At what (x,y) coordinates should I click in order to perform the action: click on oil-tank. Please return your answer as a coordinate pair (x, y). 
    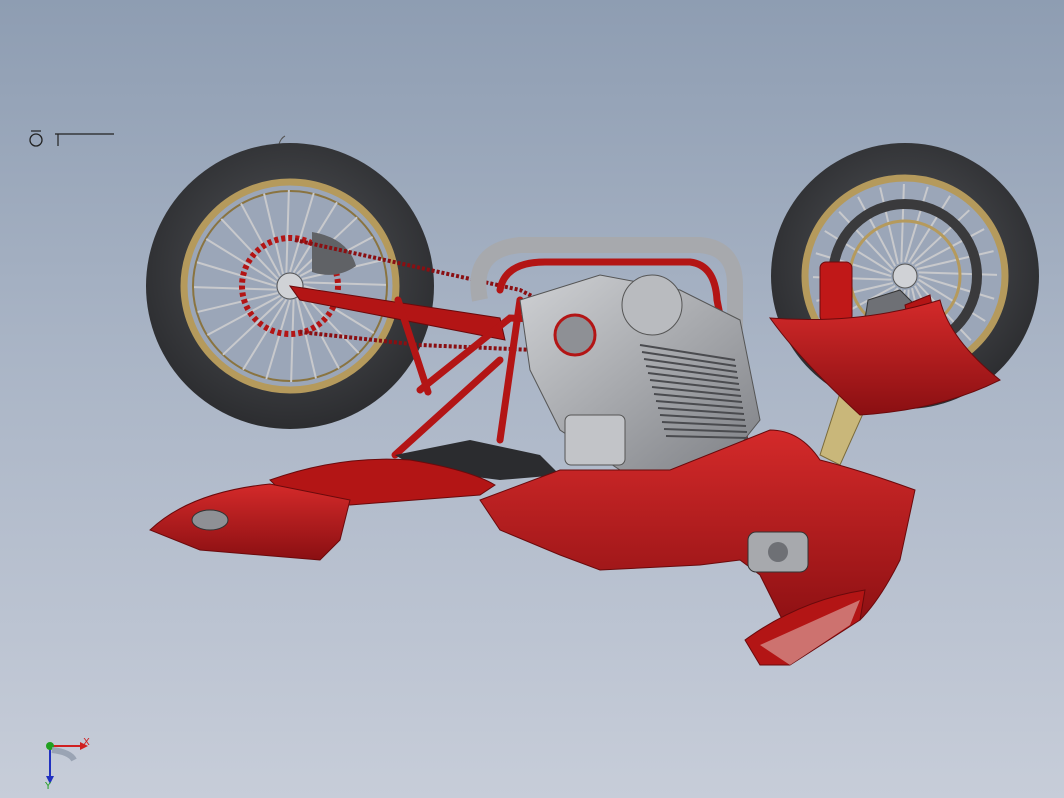
    Looking at the image, I should click on (595, 440).